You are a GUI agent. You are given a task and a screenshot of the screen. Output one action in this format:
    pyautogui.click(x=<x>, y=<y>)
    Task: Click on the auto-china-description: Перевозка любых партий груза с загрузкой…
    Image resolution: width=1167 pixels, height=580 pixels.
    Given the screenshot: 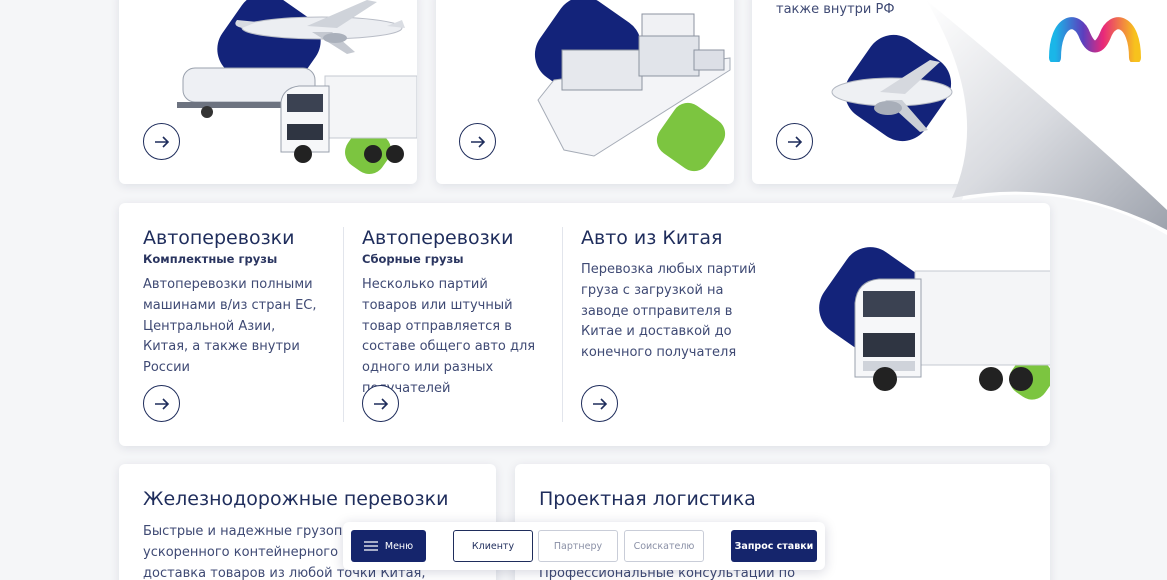 What is the action you would take?
    pyautogui.click(x=669, y=311)
    